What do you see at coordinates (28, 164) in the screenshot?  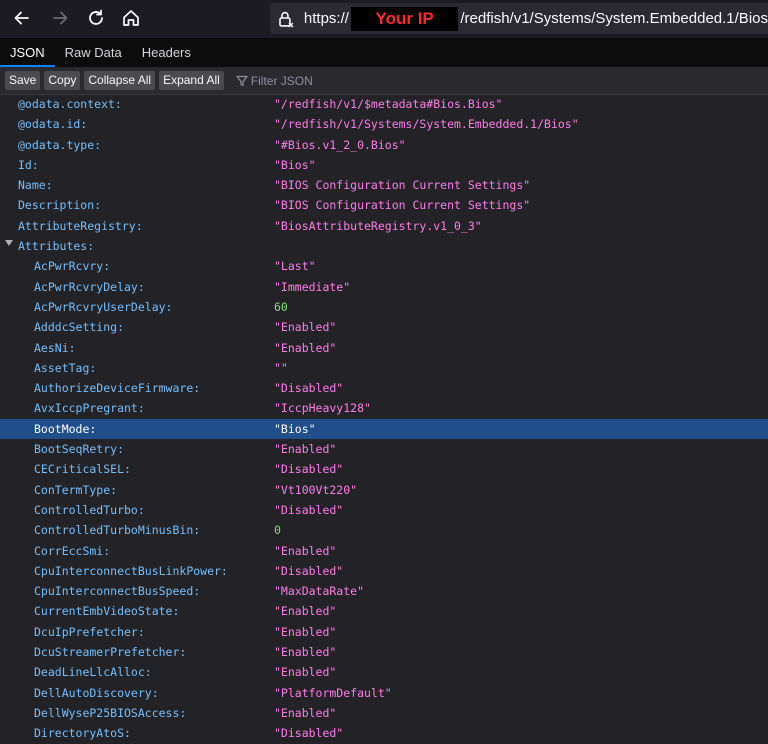 I see `json-key: Id:` at bounding box center [28, 164].